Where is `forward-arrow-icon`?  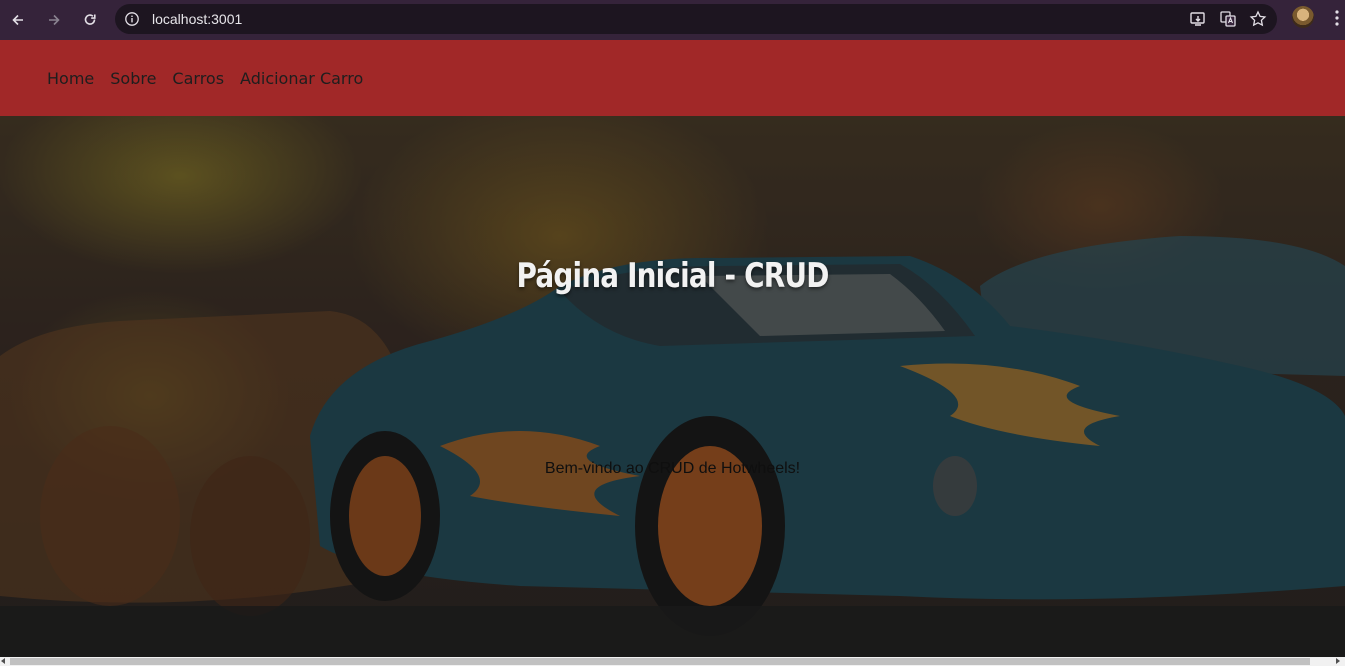 forward-arrow-icon is located at coordinates (54, 20).